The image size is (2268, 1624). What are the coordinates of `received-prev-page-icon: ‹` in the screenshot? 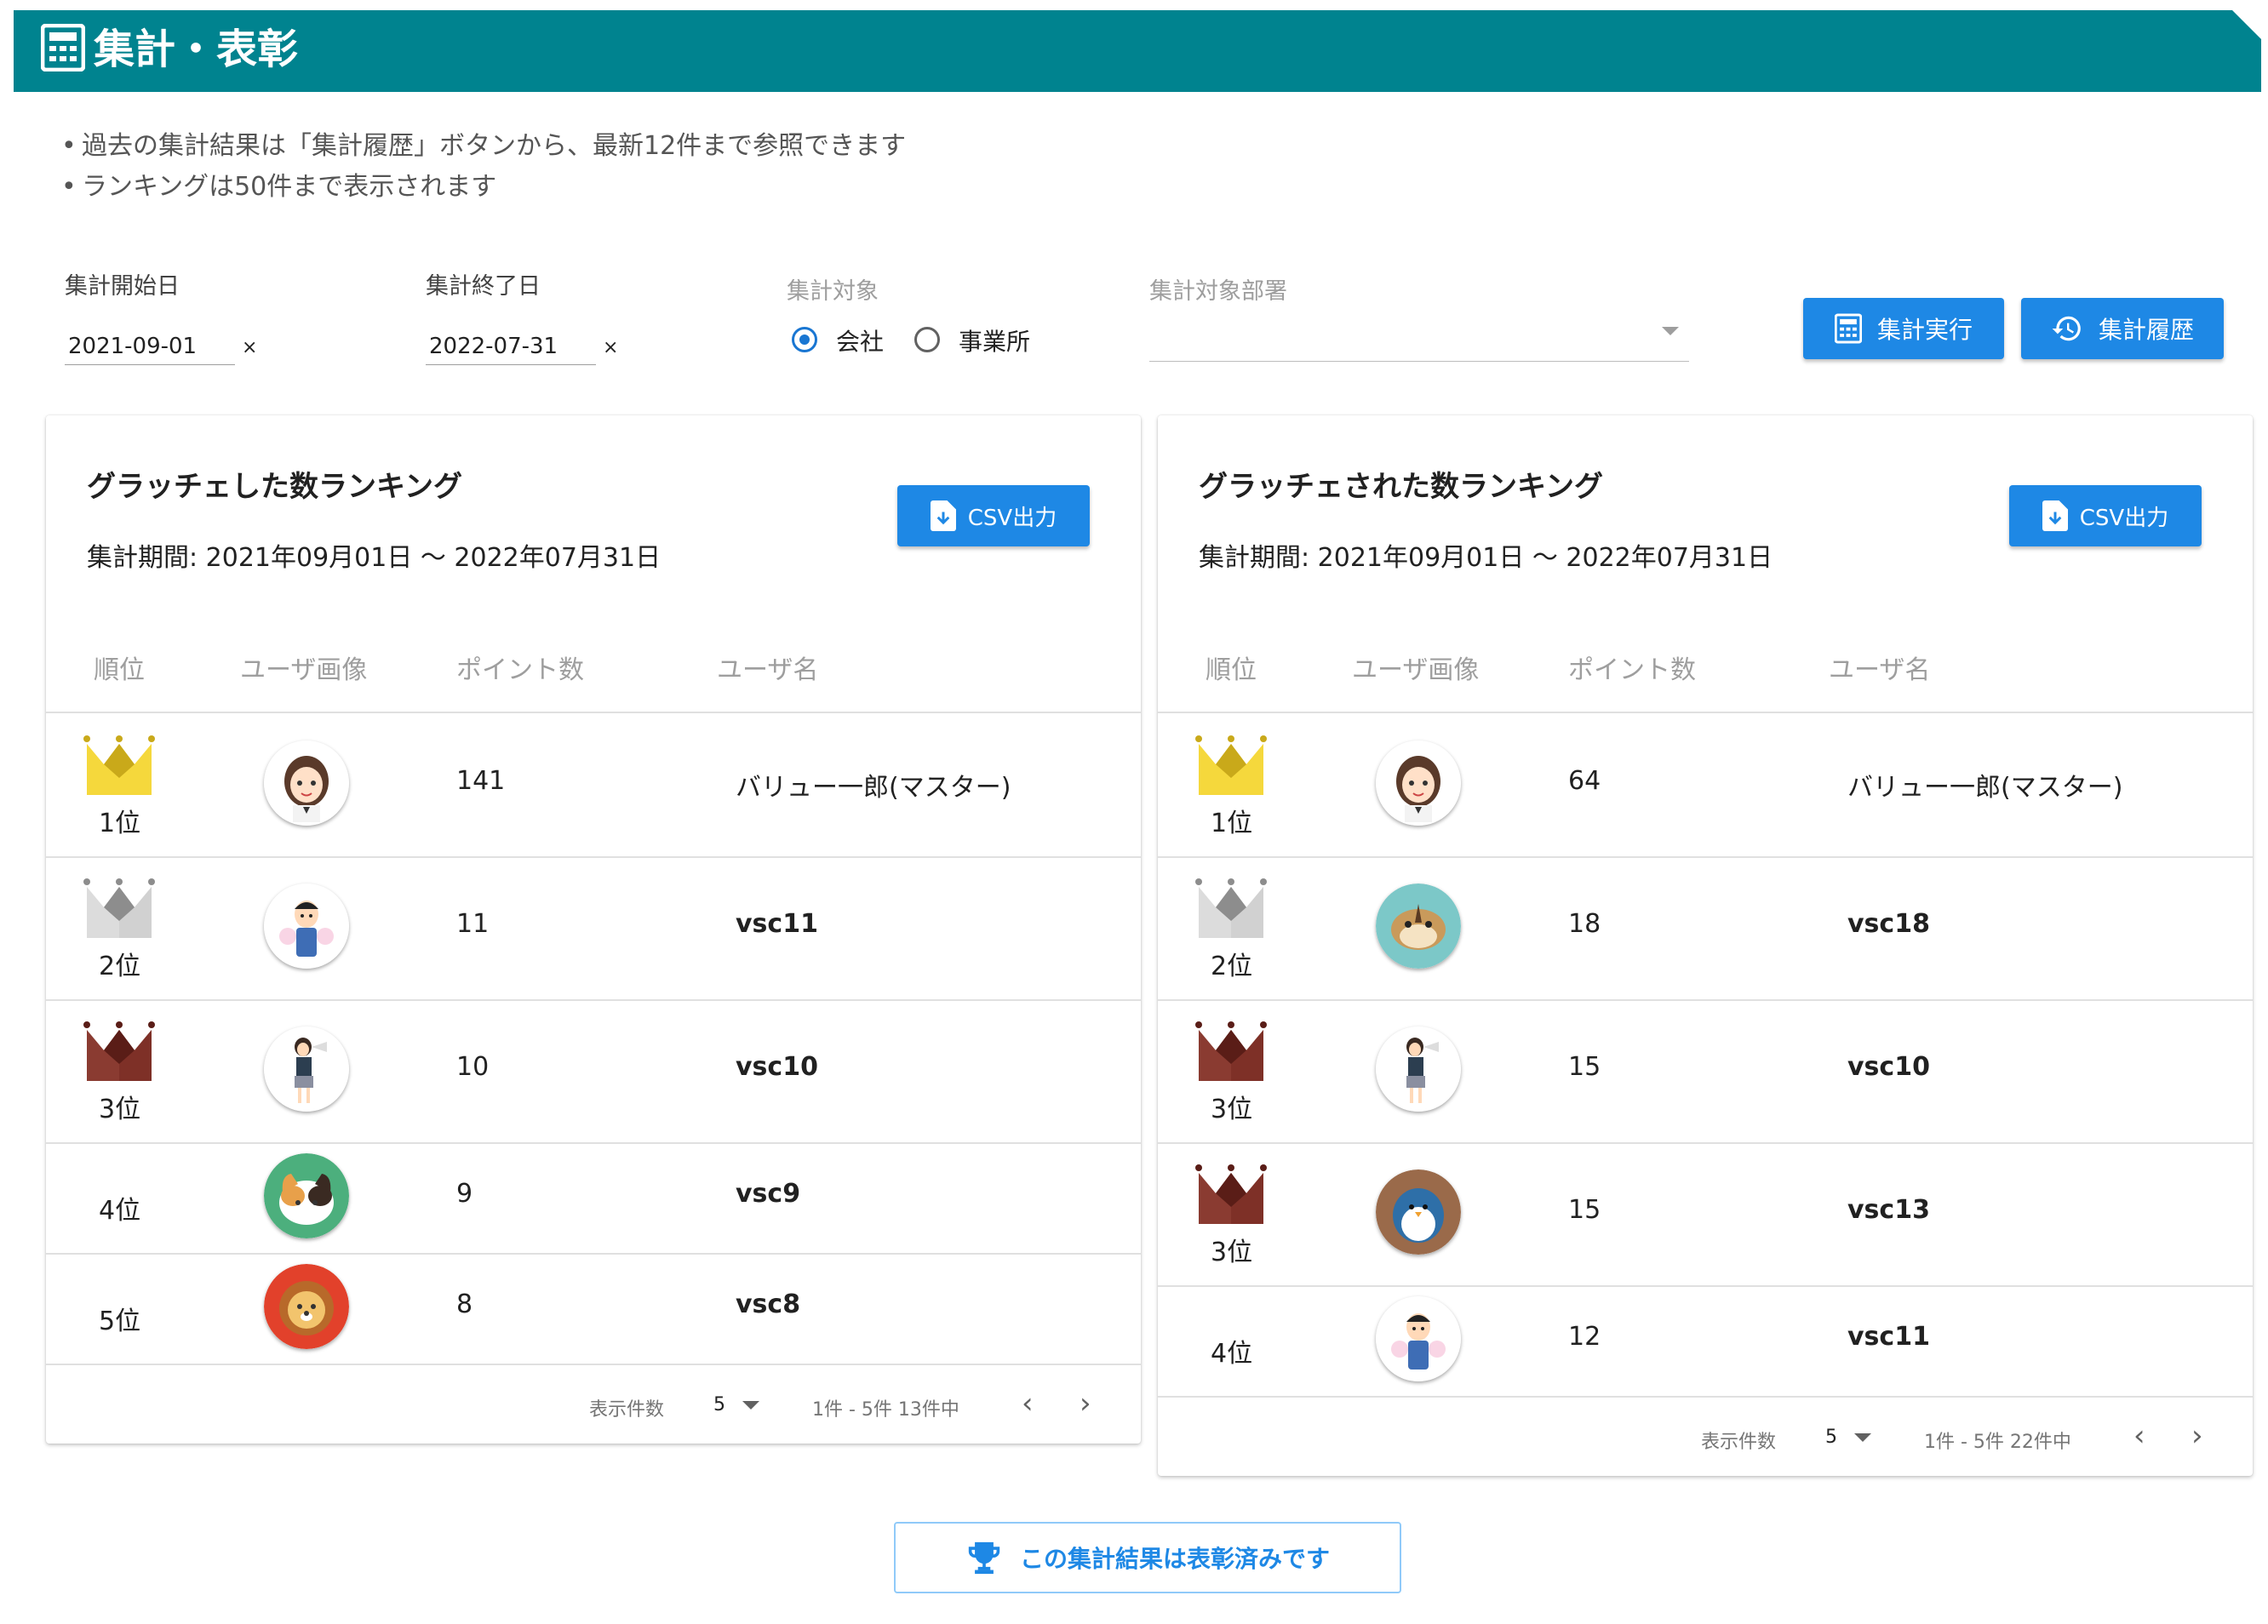 It's located at (2139, 1435).